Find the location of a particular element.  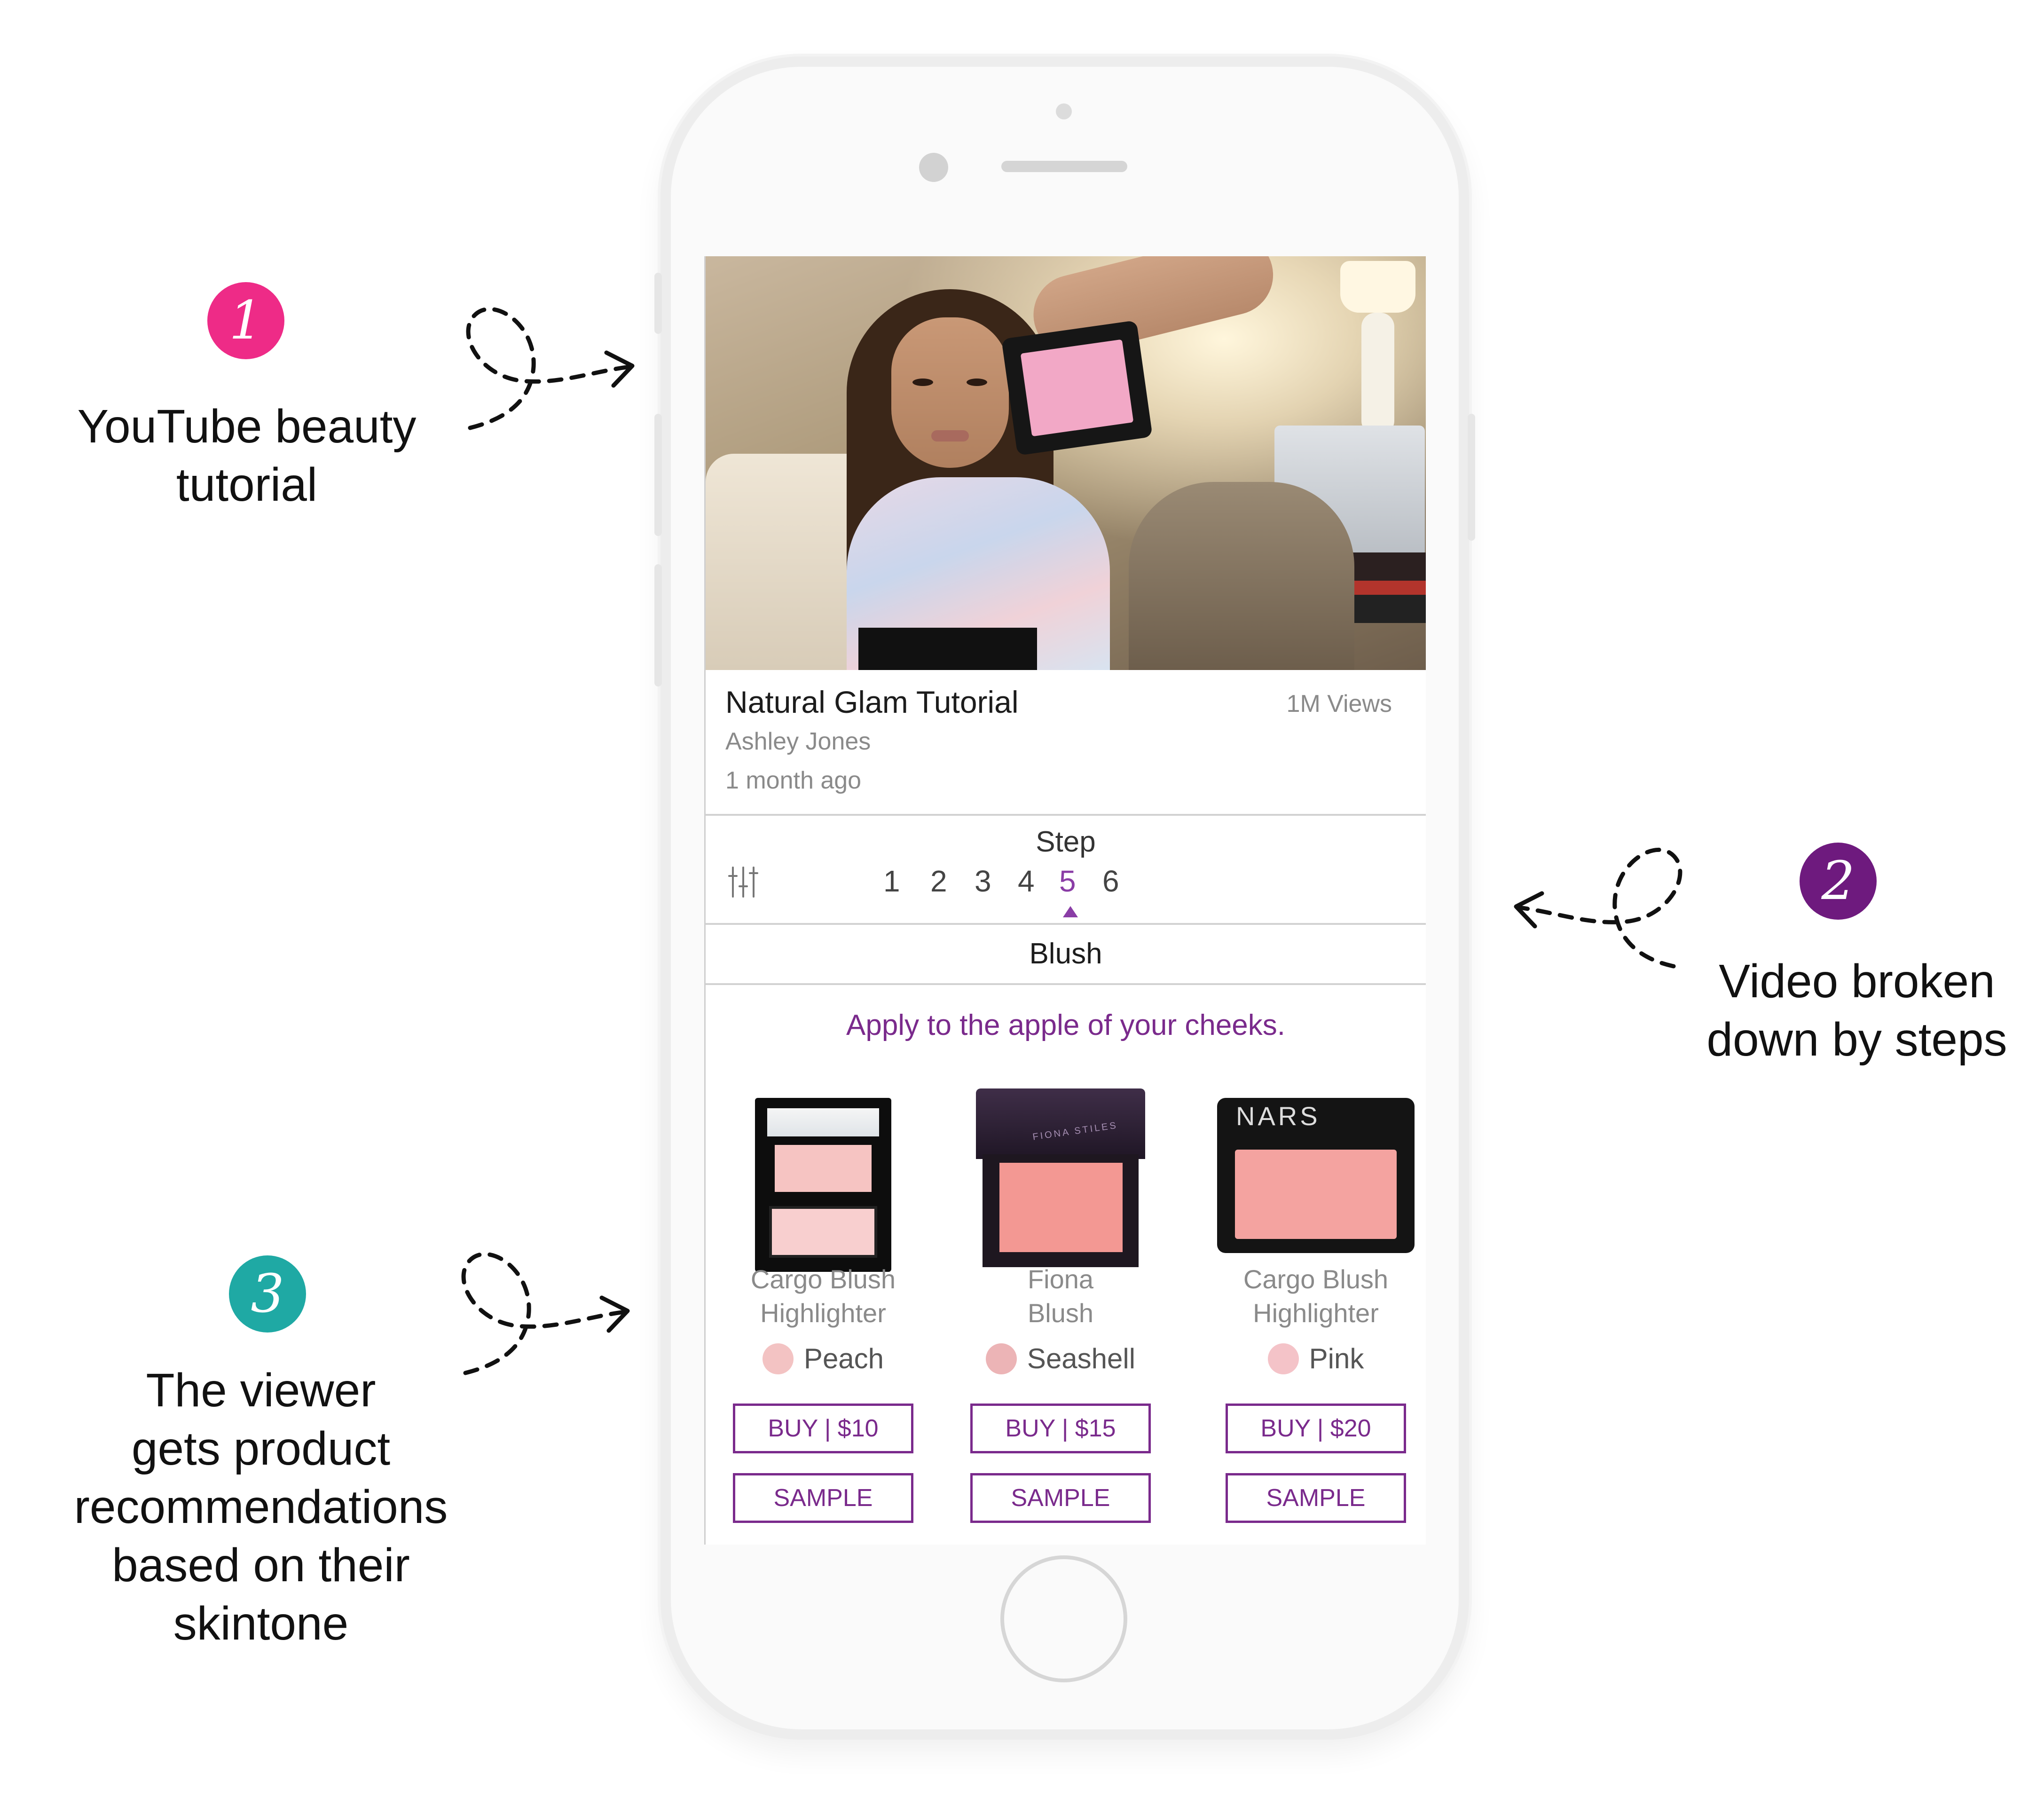

callout-2-number: 2 is located at coordinates (1838, 881).